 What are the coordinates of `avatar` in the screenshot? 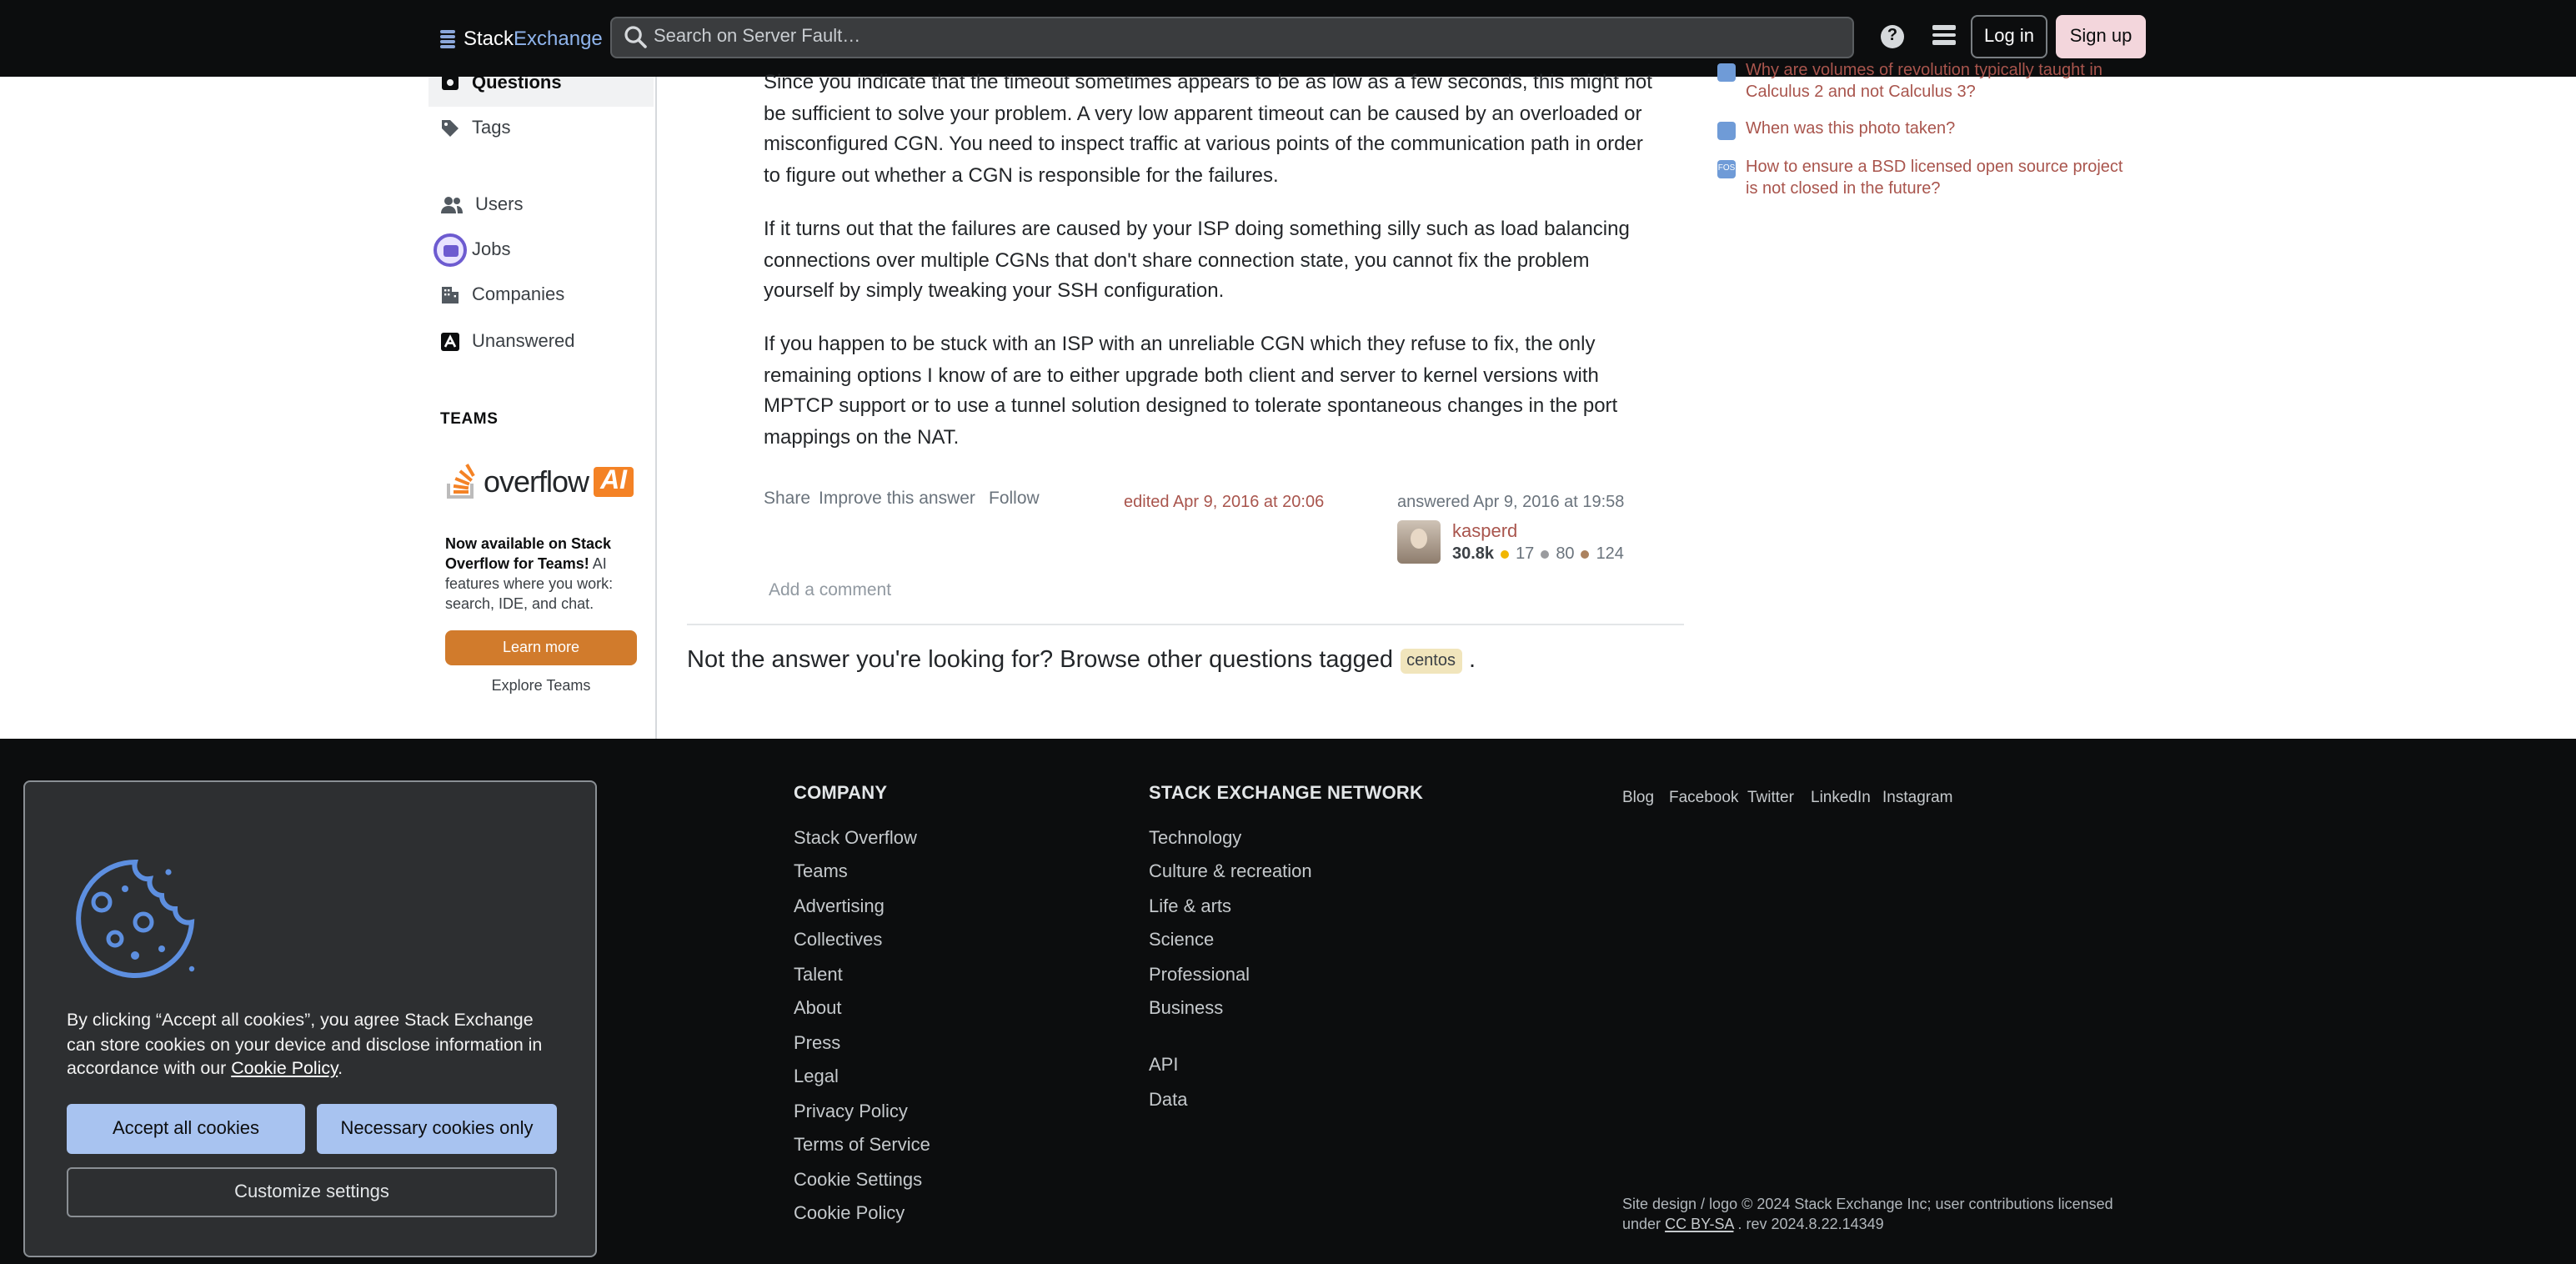 It's located at (1419, 542).